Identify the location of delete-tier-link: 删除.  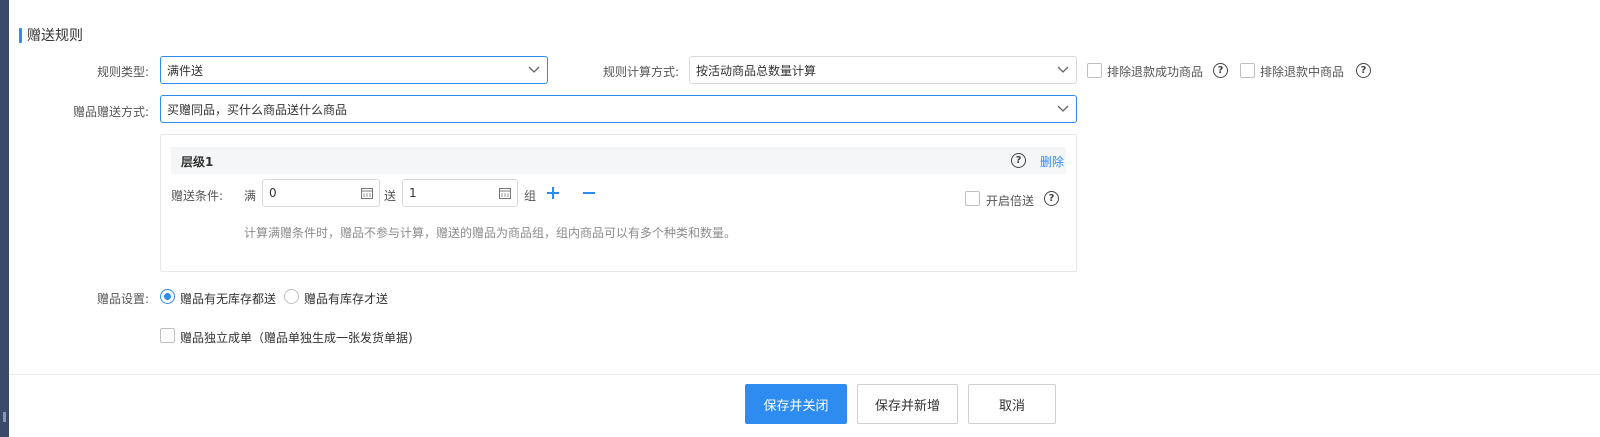
(1052, 161).